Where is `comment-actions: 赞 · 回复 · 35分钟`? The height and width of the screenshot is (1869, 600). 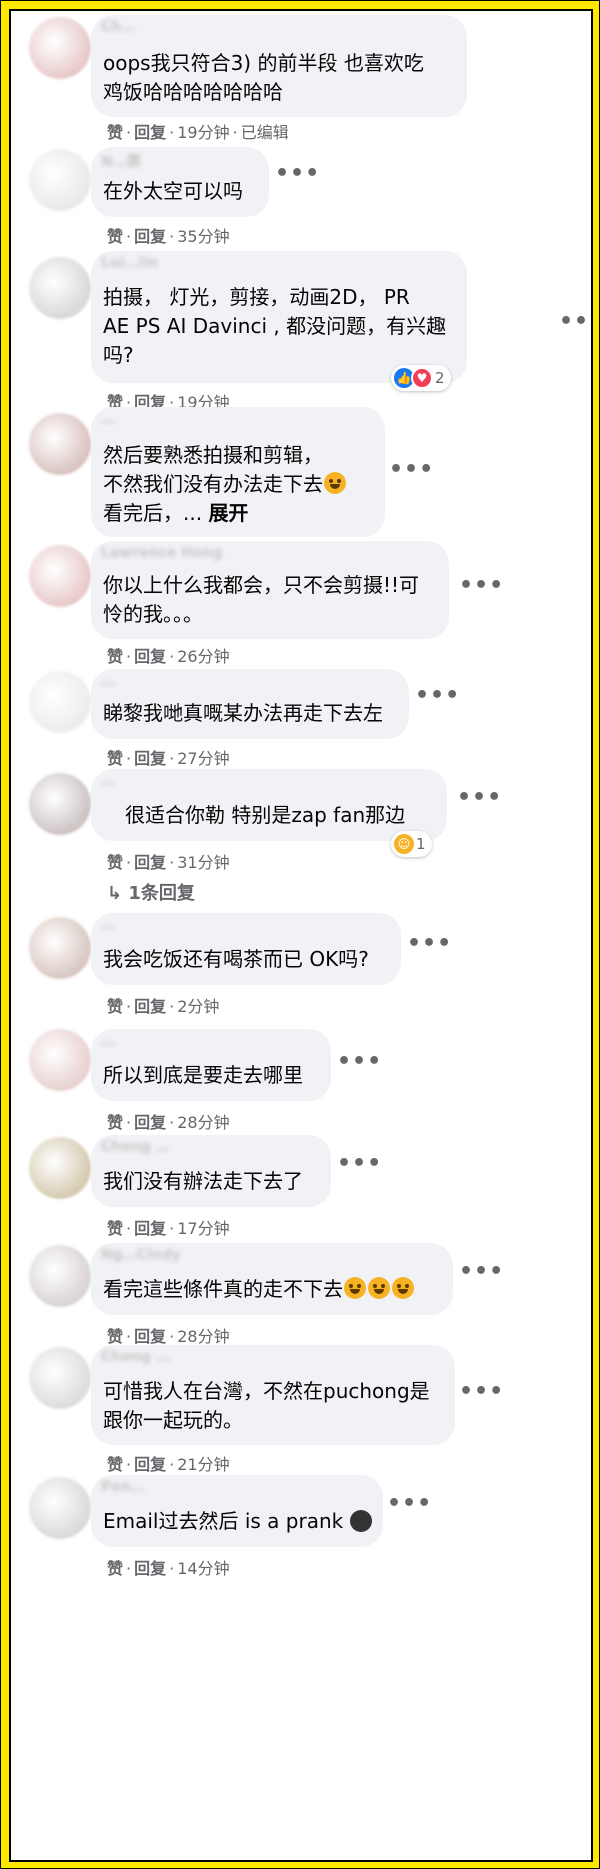
comment-actions: 赞 · 回复 · 35分钟 is located at coordinates (168, 235).